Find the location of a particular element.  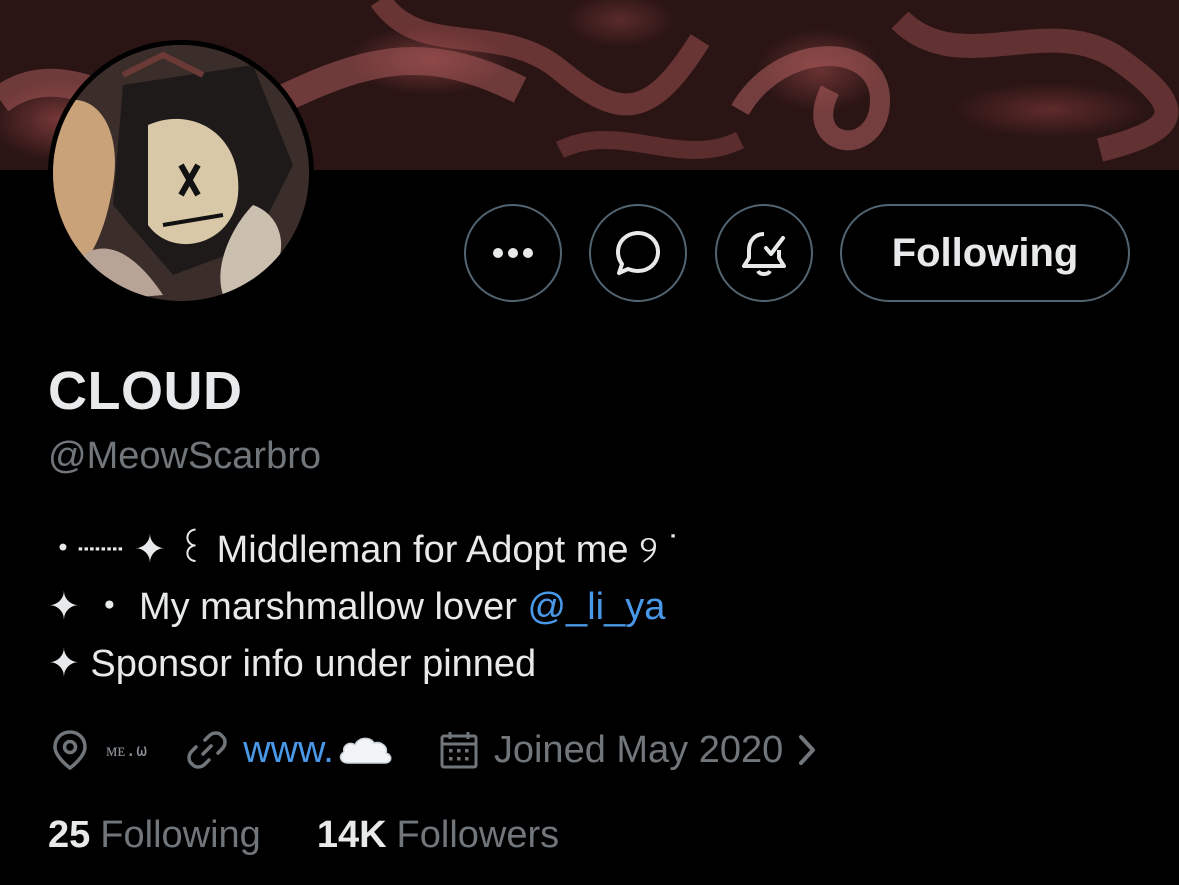

joined-text: Joined May 2020 is located at coordinates (638, 749).